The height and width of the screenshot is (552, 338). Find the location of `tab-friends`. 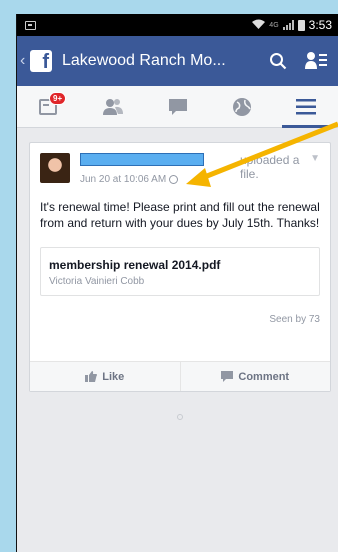

tab-friends is located at coordinates (113, 106).